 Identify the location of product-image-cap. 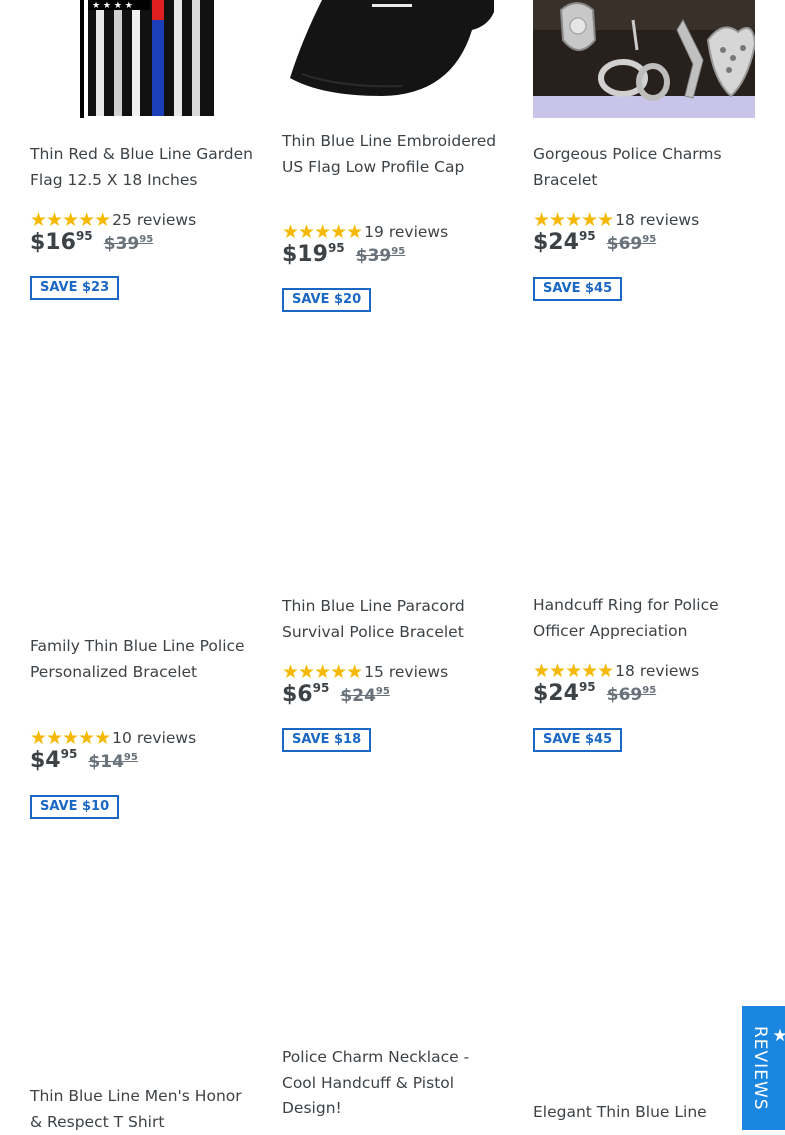
(393, 50).